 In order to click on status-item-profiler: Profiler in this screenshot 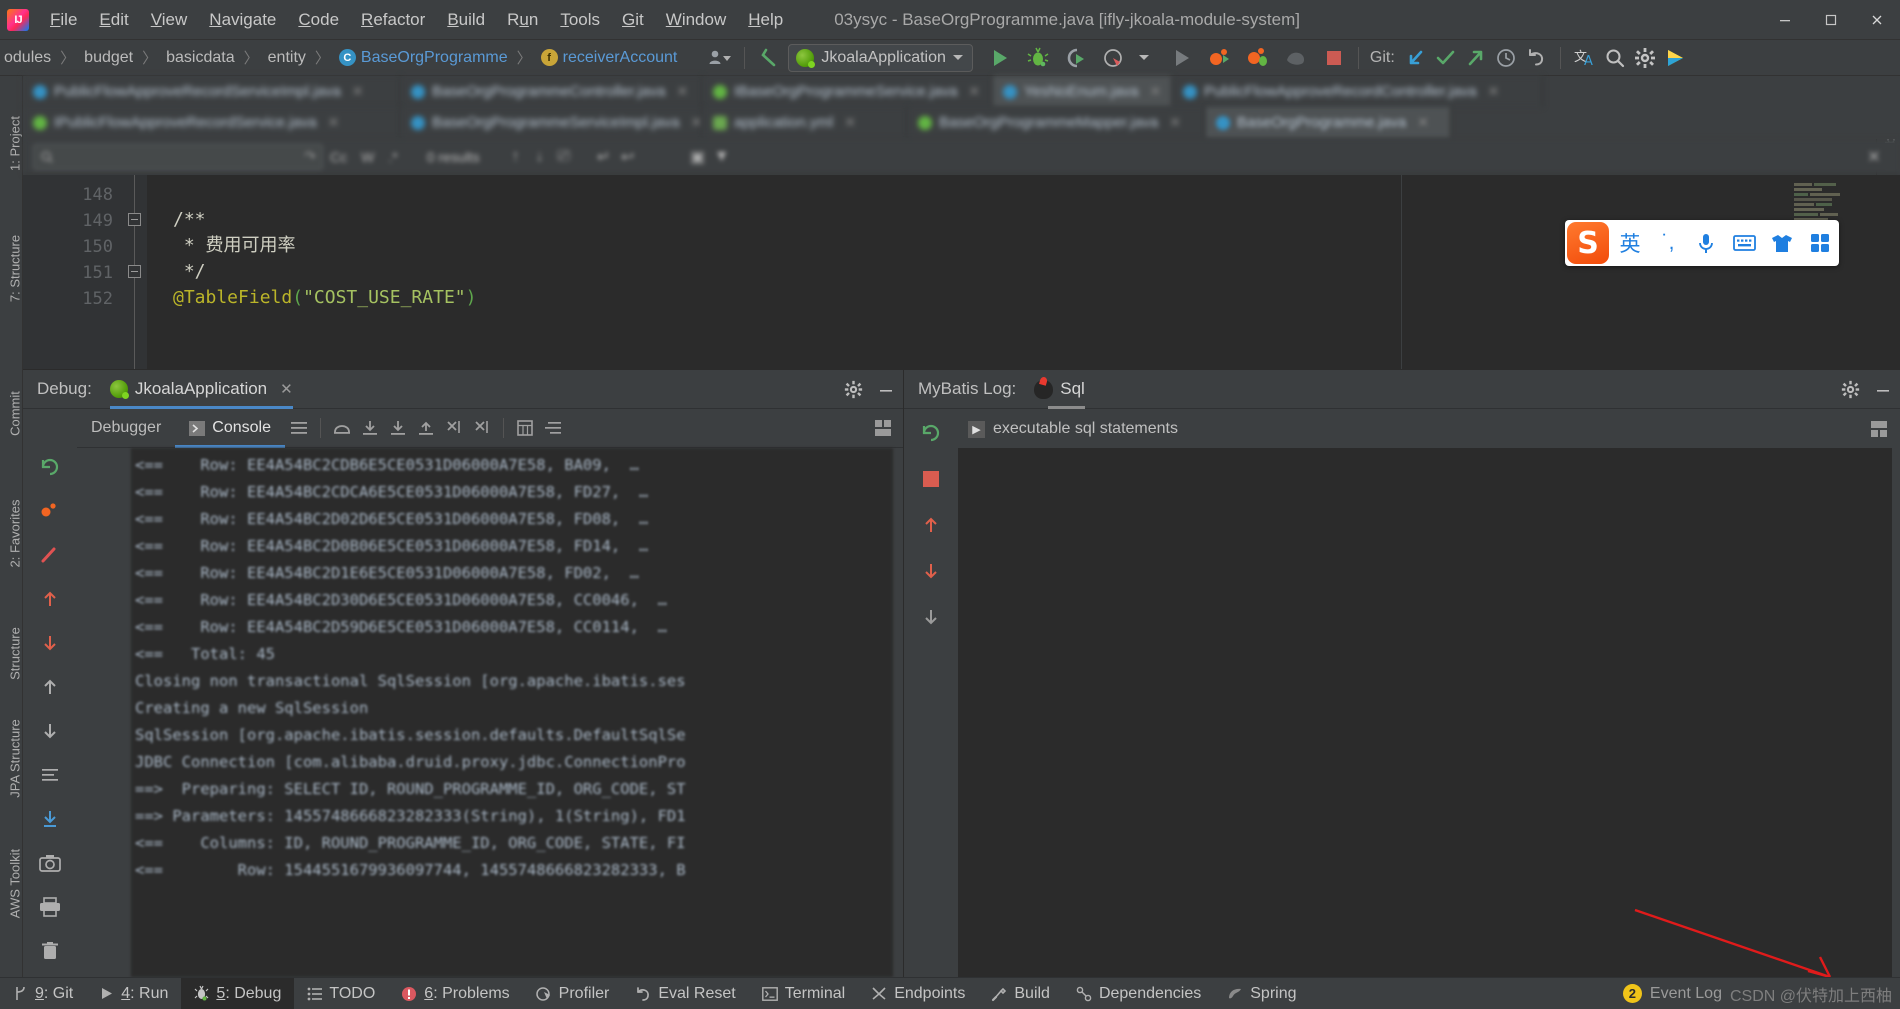, I will do `click(573, 993)`.